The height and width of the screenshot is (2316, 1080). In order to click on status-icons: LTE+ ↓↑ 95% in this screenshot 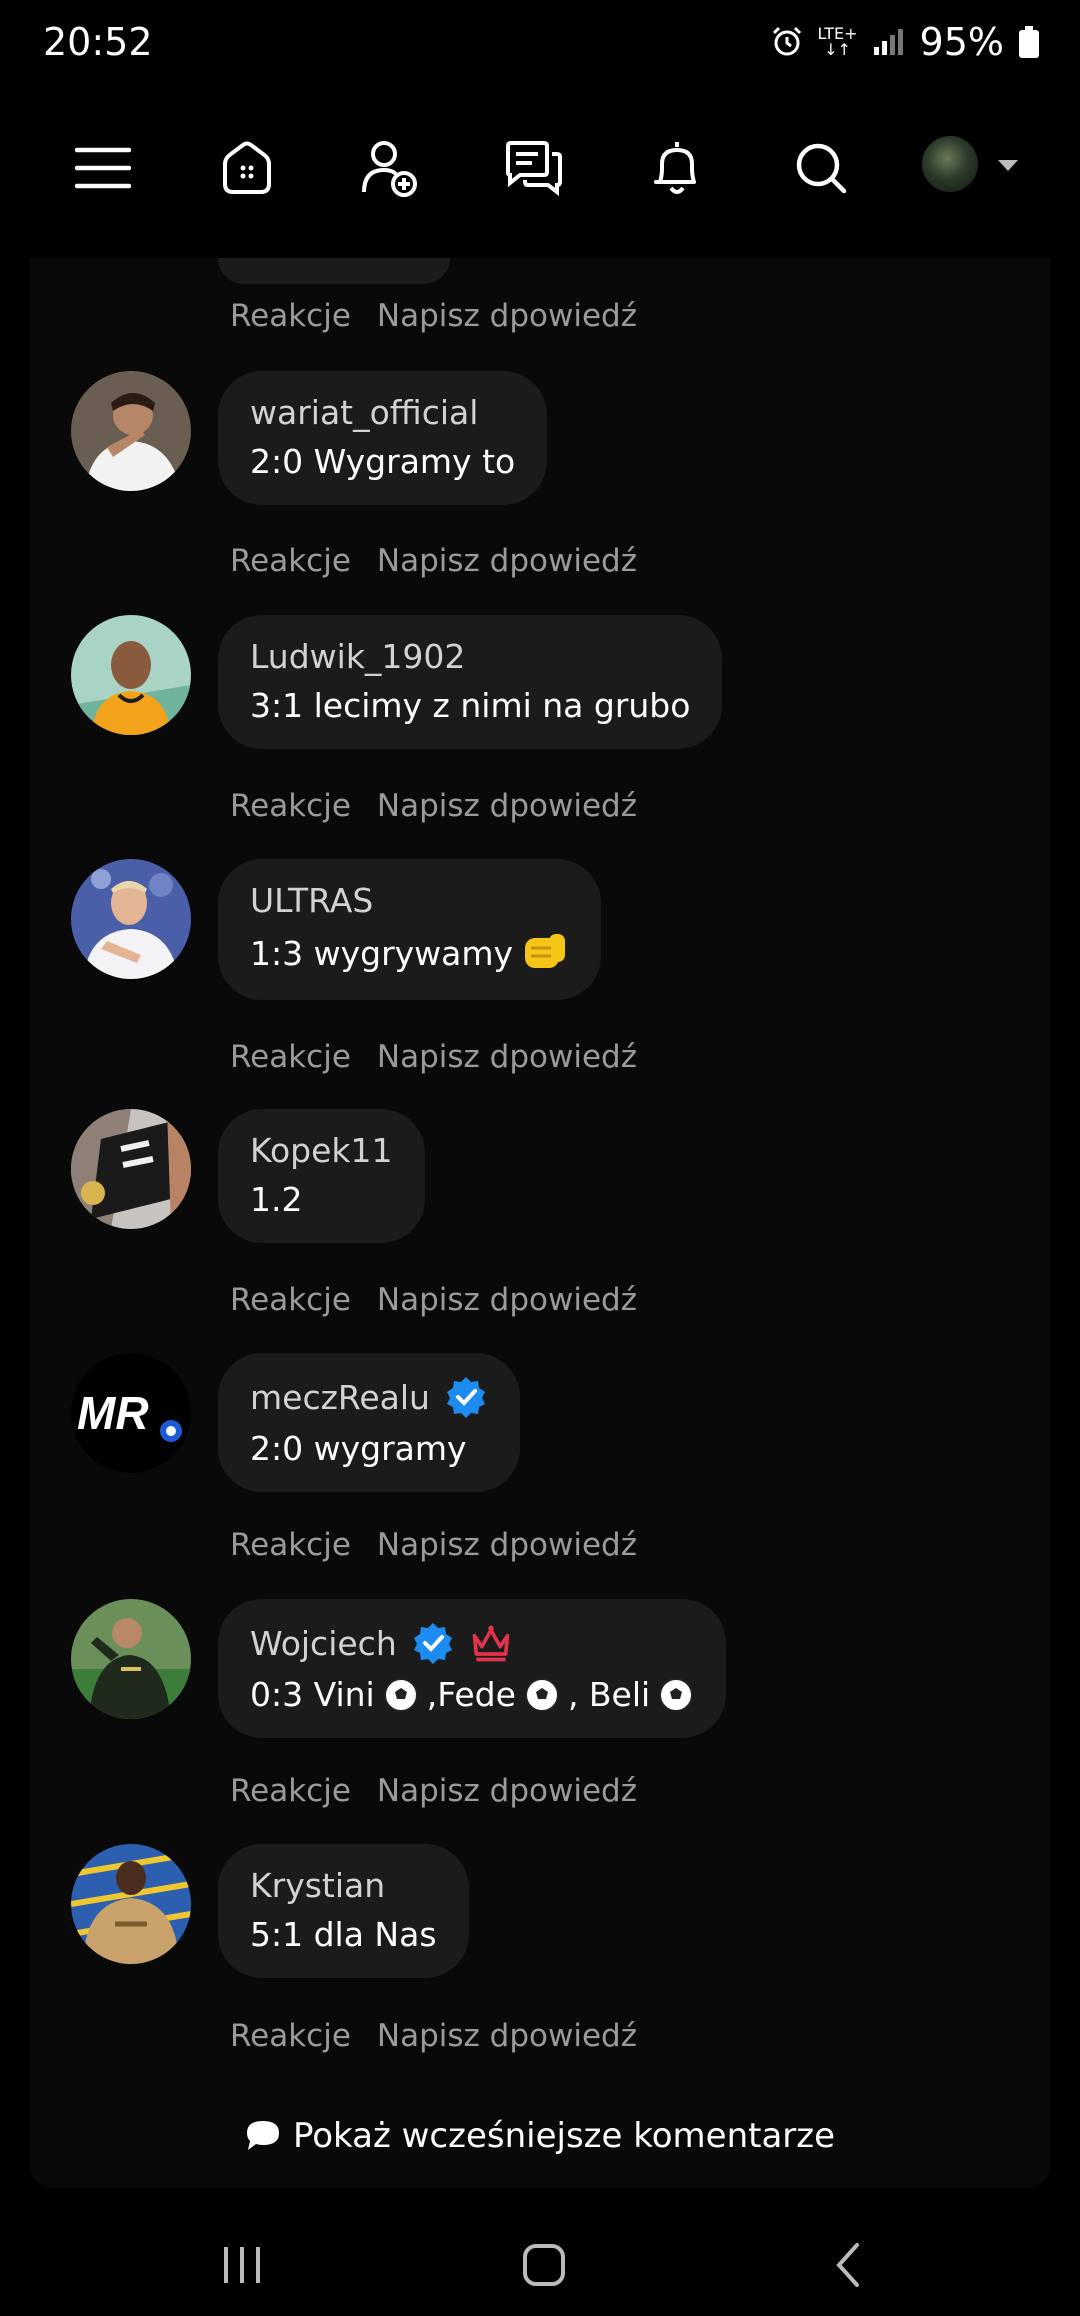, I will do `click(905, 42)`.